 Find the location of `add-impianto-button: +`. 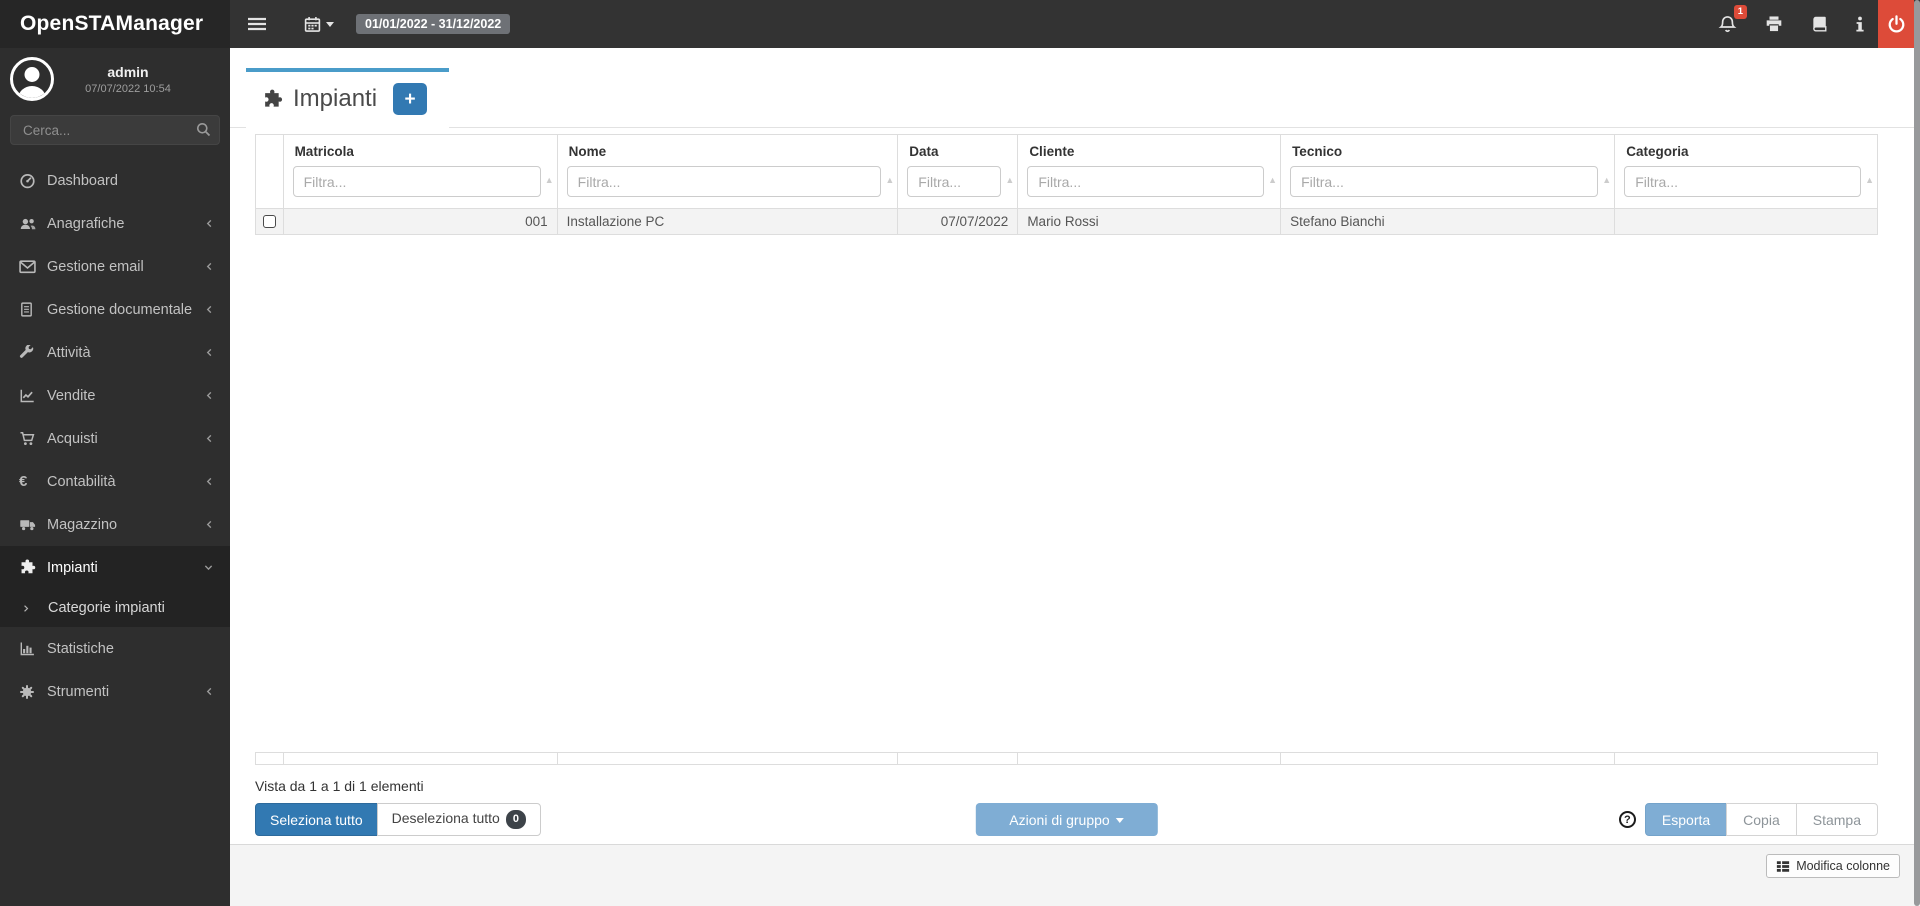

add-impianto-button: + is located at coordinates (410, 99).